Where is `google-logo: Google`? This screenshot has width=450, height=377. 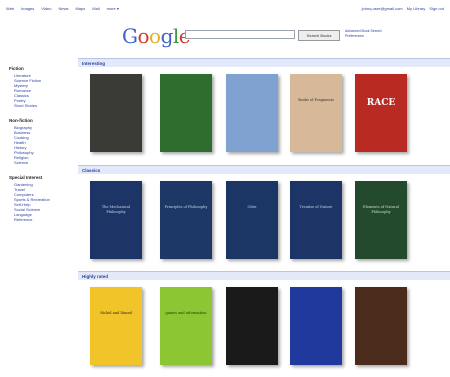
google-logo: Google is located at coordinates (156, 36).